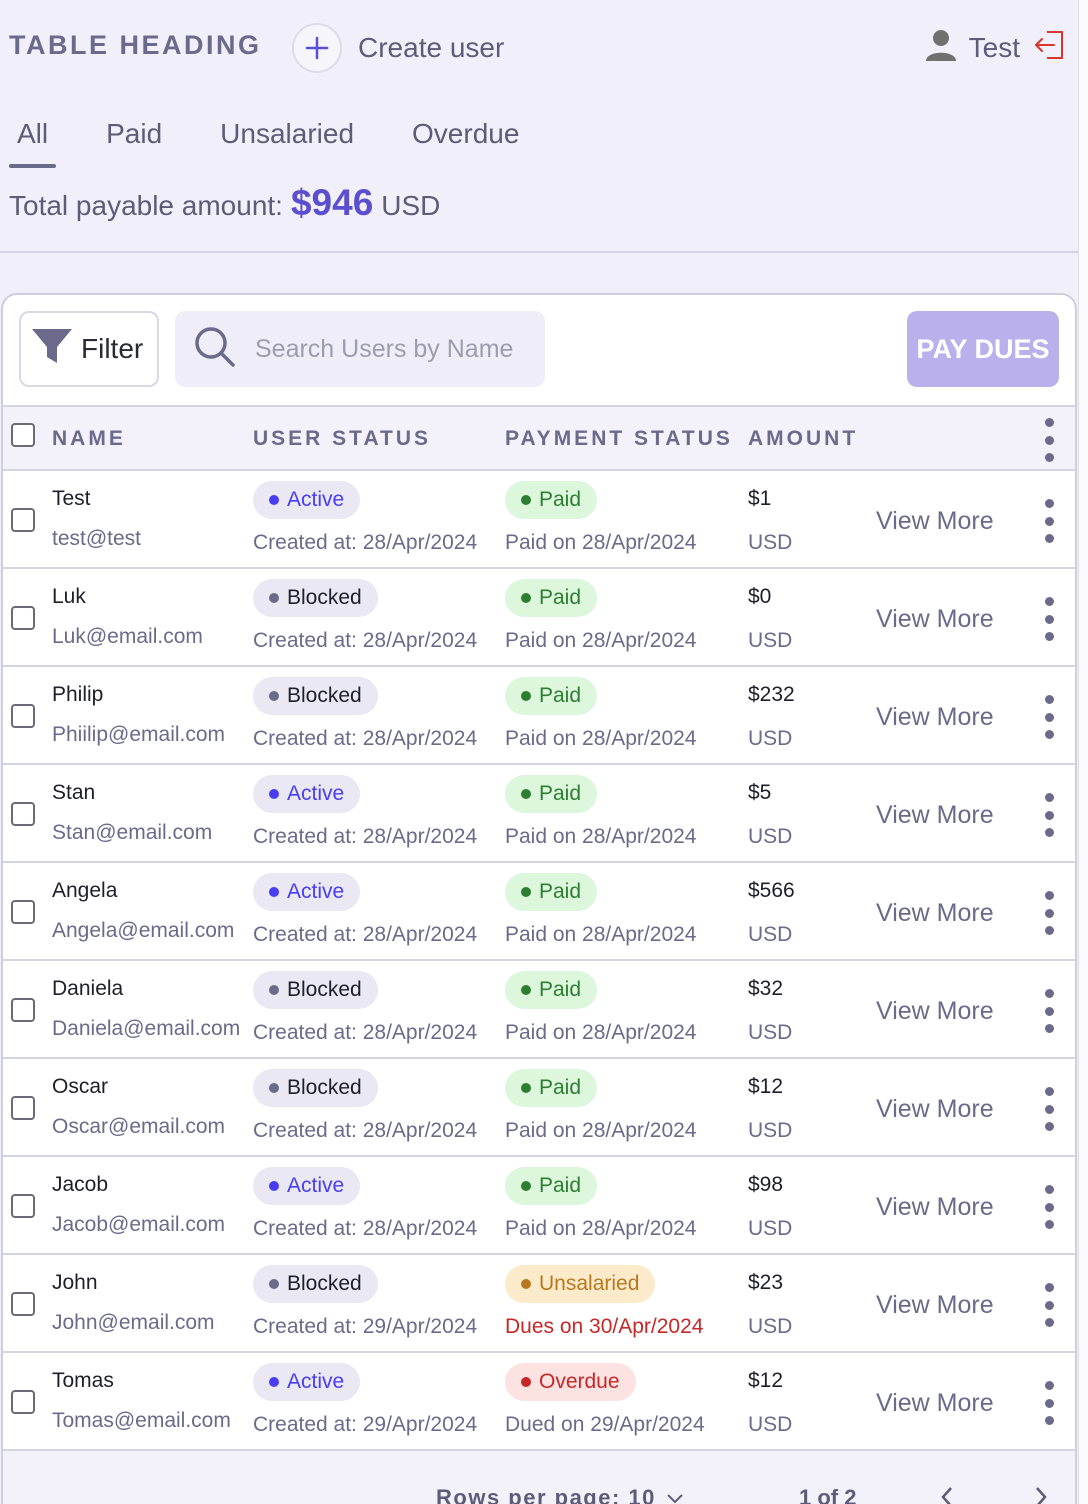  I want to click on plus-icon, so click(317, 48).